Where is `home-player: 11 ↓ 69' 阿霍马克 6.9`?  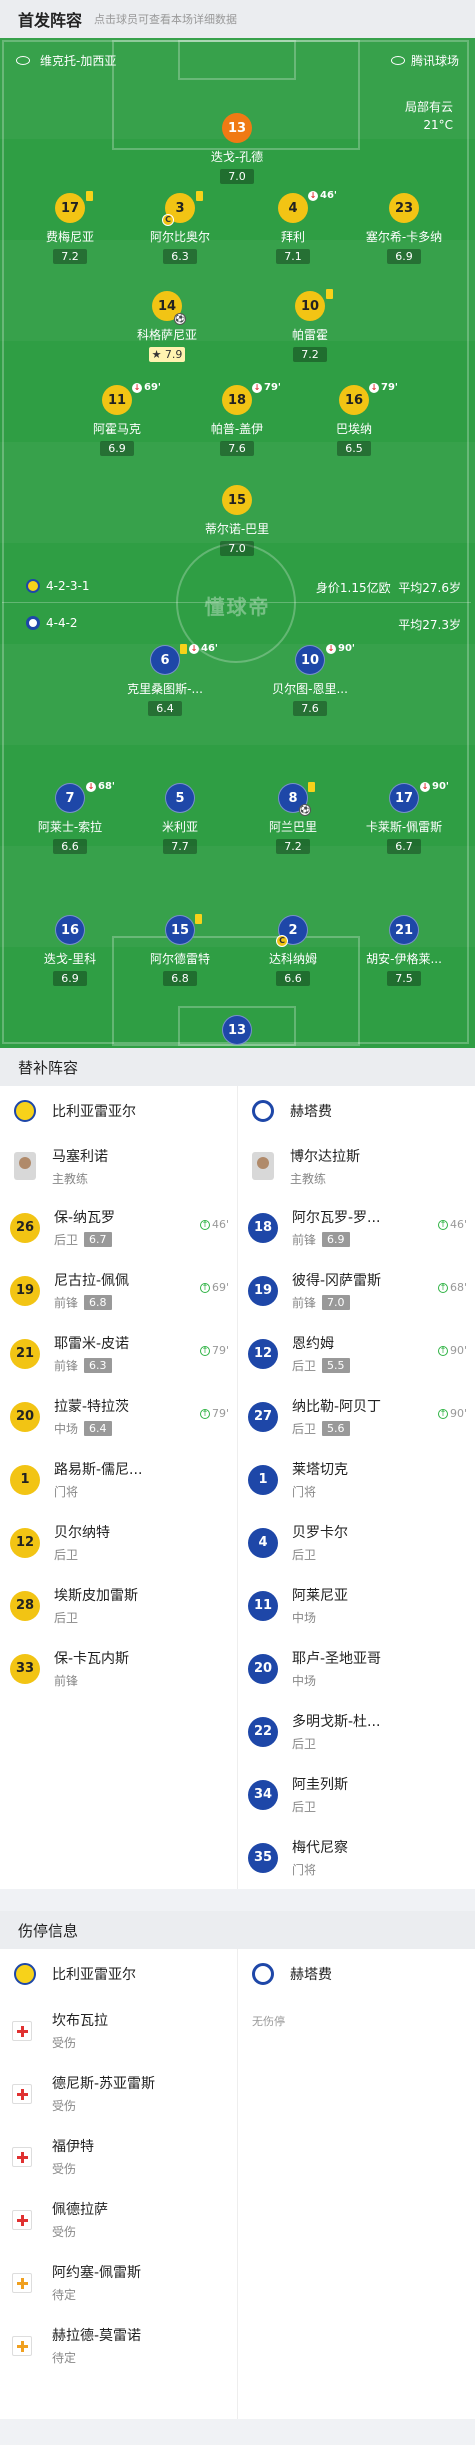 home-player: 11 ↓ 69' 阿霍马克 6.9 is located at coordinates (117, 419).